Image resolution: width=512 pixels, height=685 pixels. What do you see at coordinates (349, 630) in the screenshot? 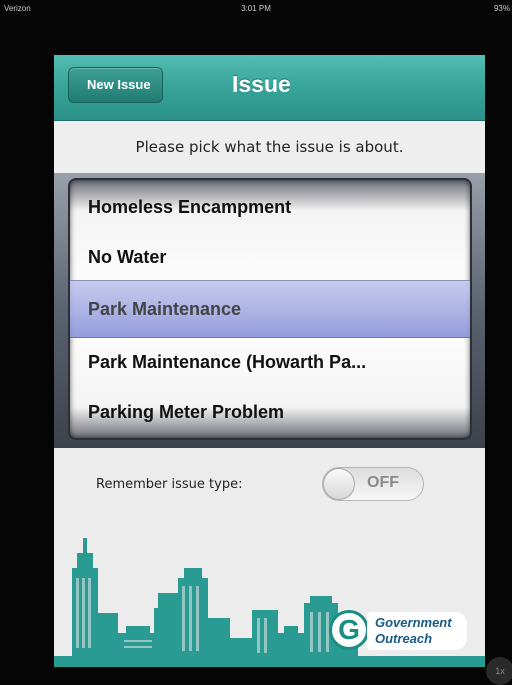
I see `logo-g-mark: G` at bounding box center [349, 630].